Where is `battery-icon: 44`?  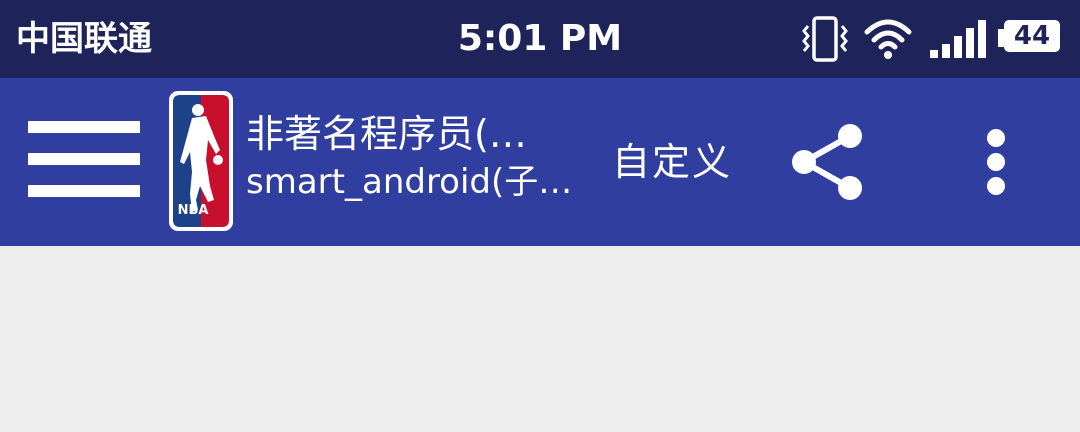
battery-icon: 44 is located at coordinates (1032, 39).